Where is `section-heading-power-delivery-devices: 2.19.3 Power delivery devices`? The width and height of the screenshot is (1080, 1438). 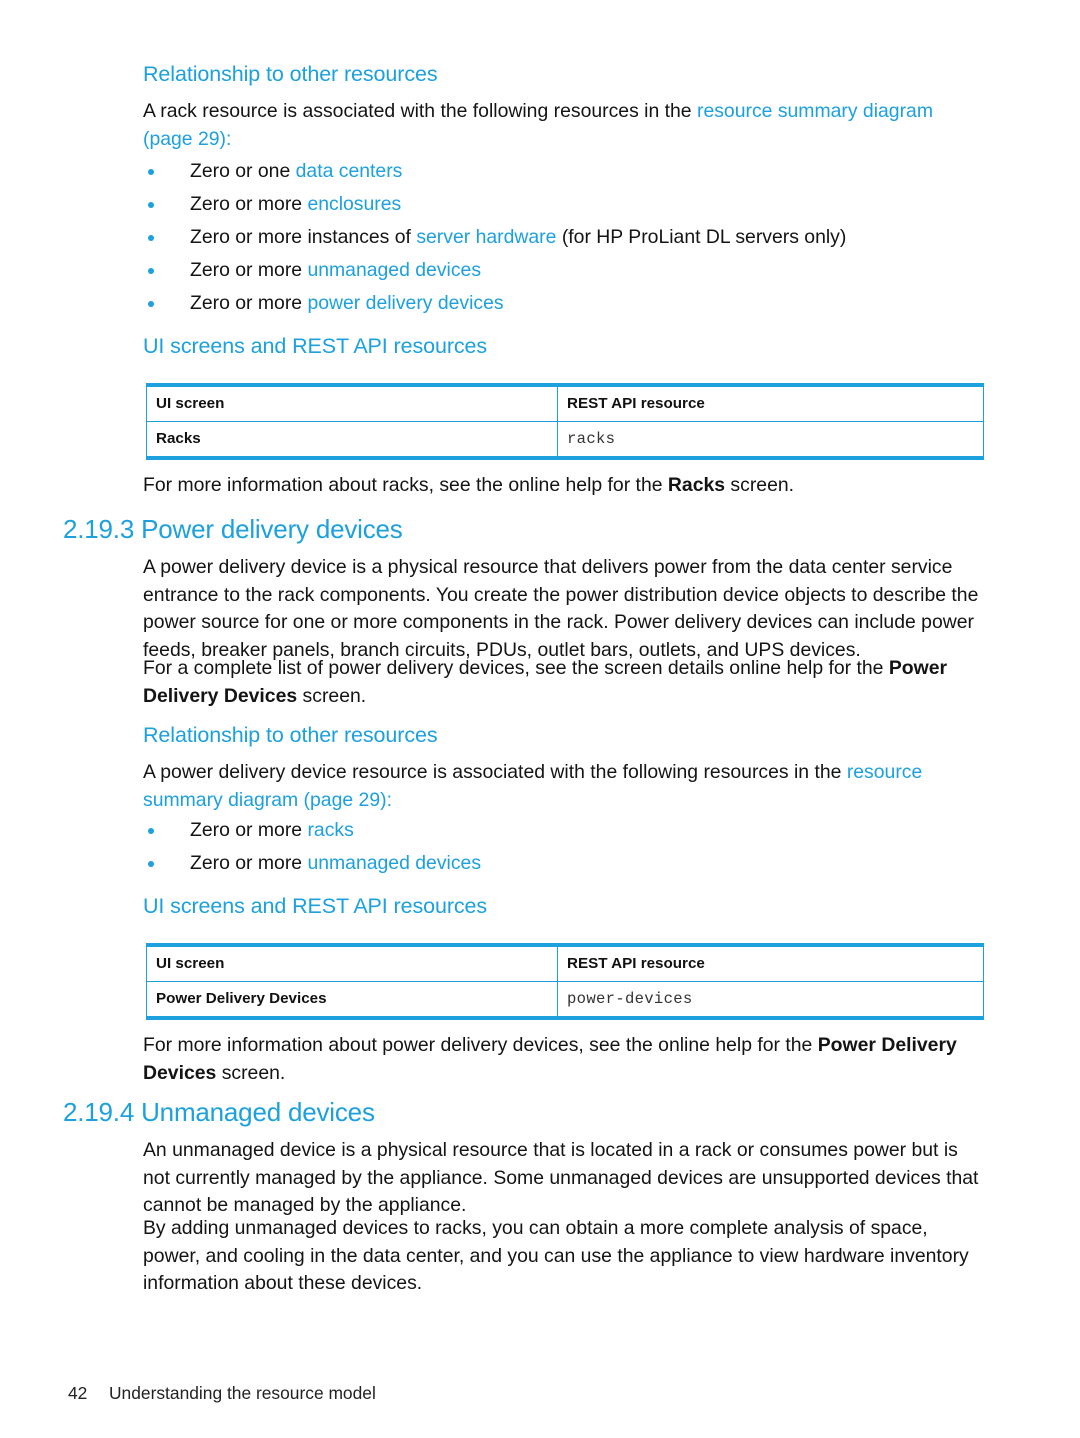 section-heading-power-delivery-devices: 2.19.3 Power delivery devices is located at coordinates (233, 529).